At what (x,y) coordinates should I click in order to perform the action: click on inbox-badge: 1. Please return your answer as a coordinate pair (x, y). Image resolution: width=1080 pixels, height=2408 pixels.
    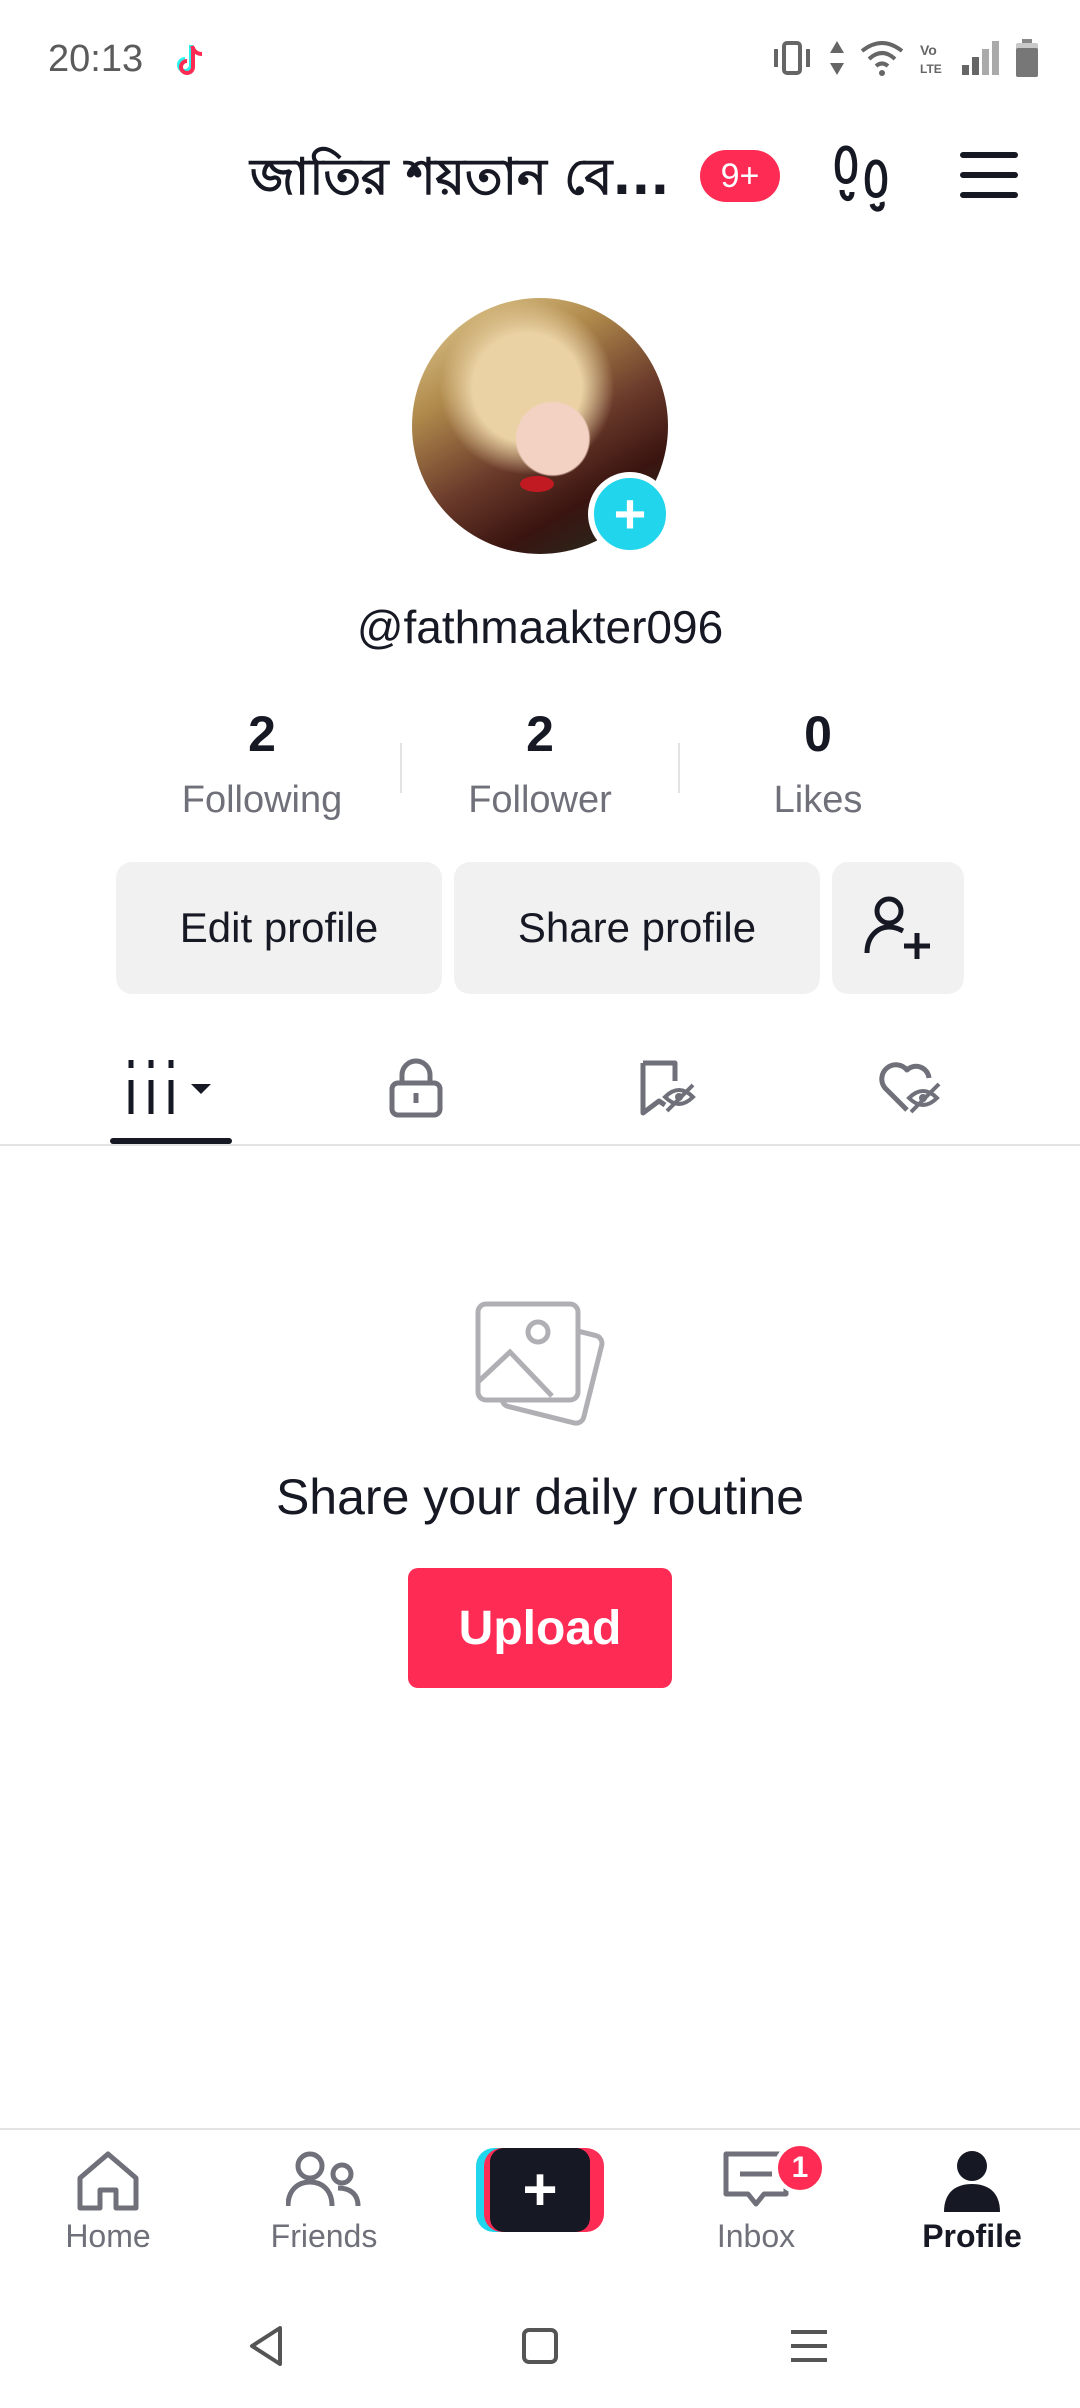
    Looking at the image, I should click on (800, 2168).